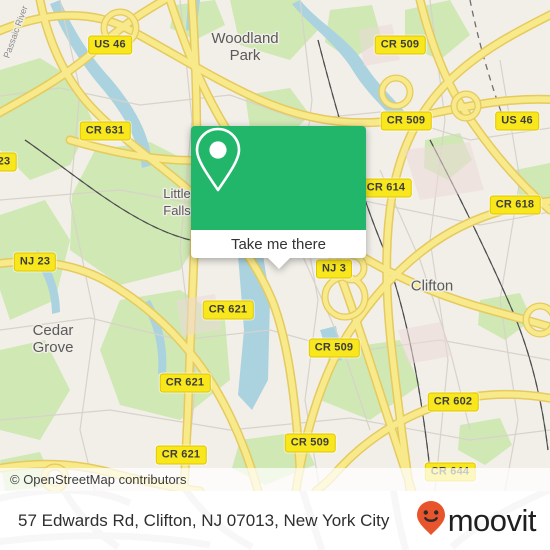 Image resolution: width=550 pixels, height=550 pixels. What do you see at coordinates (386, 188) in the screenshot?
I see `road-shield-cr-614: CR 614` at bounding box center [386, 188].